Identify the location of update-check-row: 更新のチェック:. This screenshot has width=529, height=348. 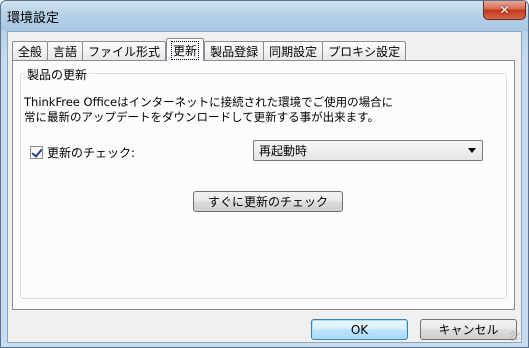
(82, 152).